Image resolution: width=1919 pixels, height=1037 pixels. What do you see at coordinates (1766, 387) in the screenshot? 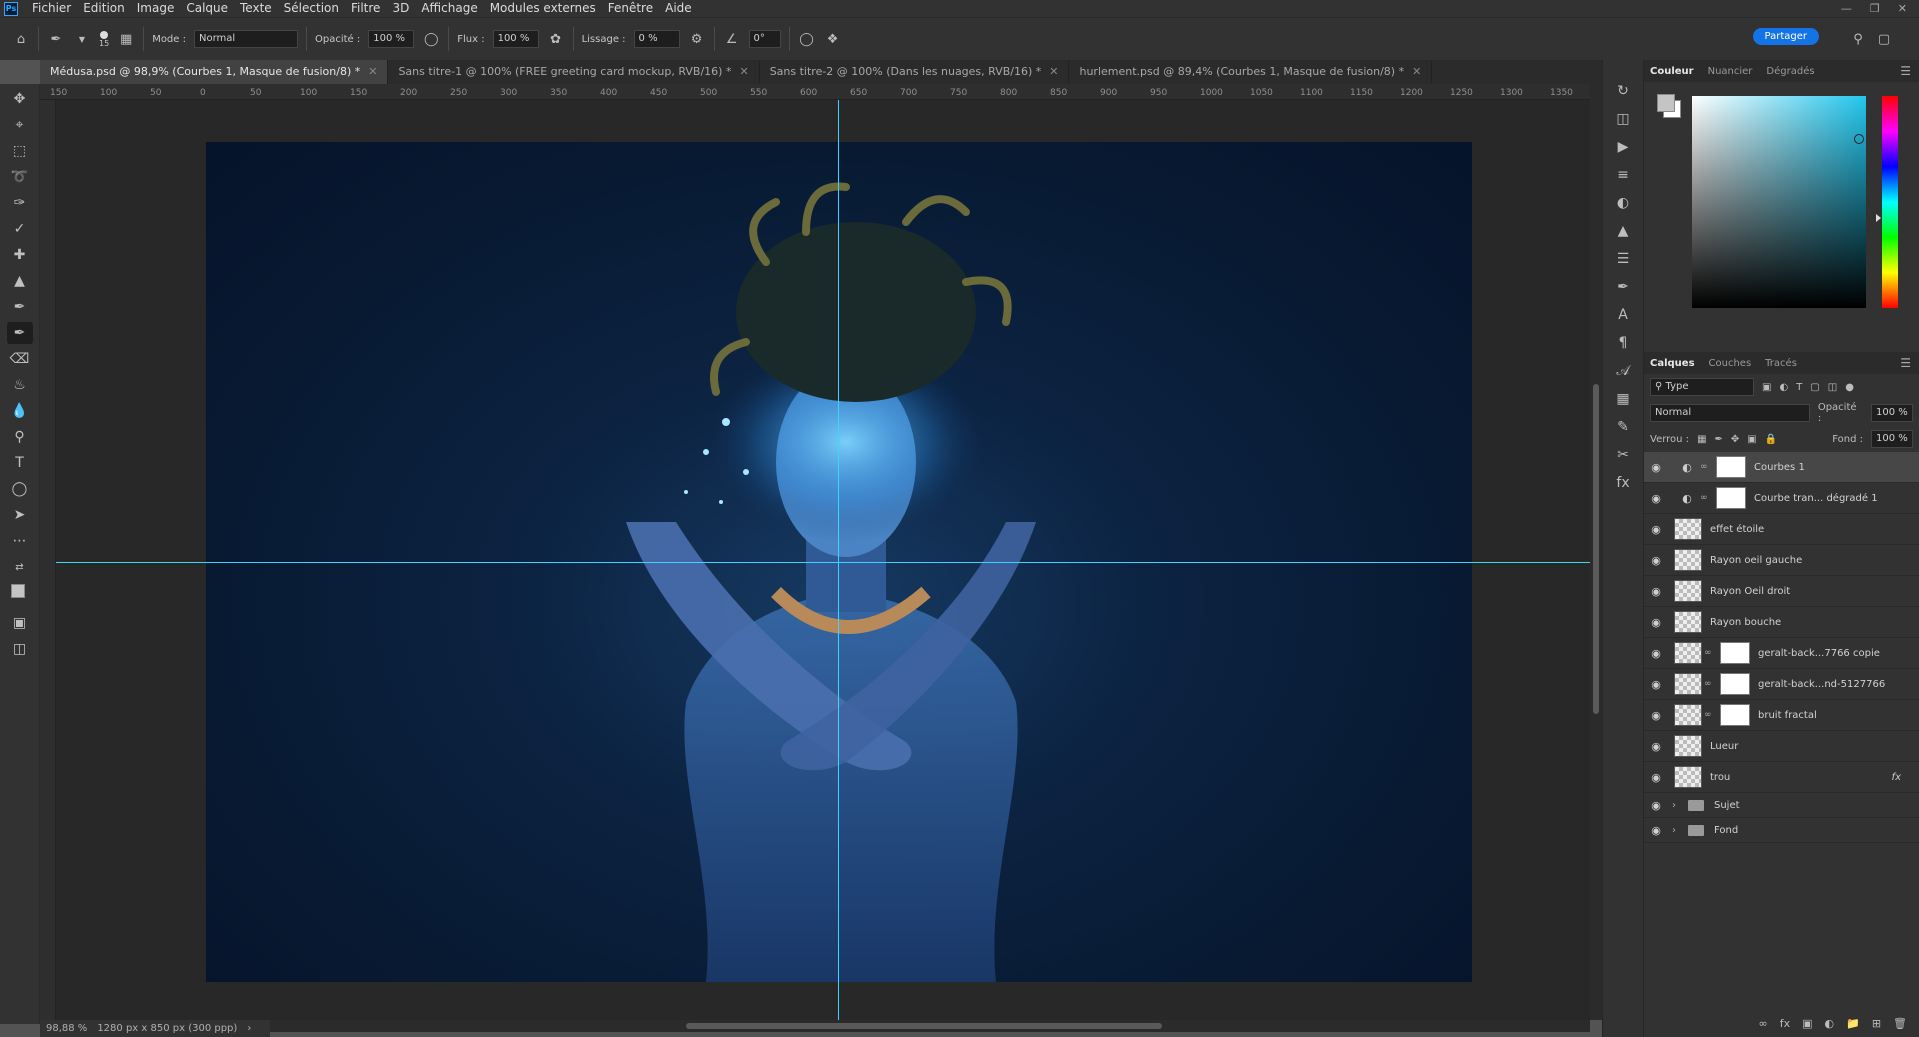
I see `filter-pixel-icon: ▣` at bounding box center [1766, 387].